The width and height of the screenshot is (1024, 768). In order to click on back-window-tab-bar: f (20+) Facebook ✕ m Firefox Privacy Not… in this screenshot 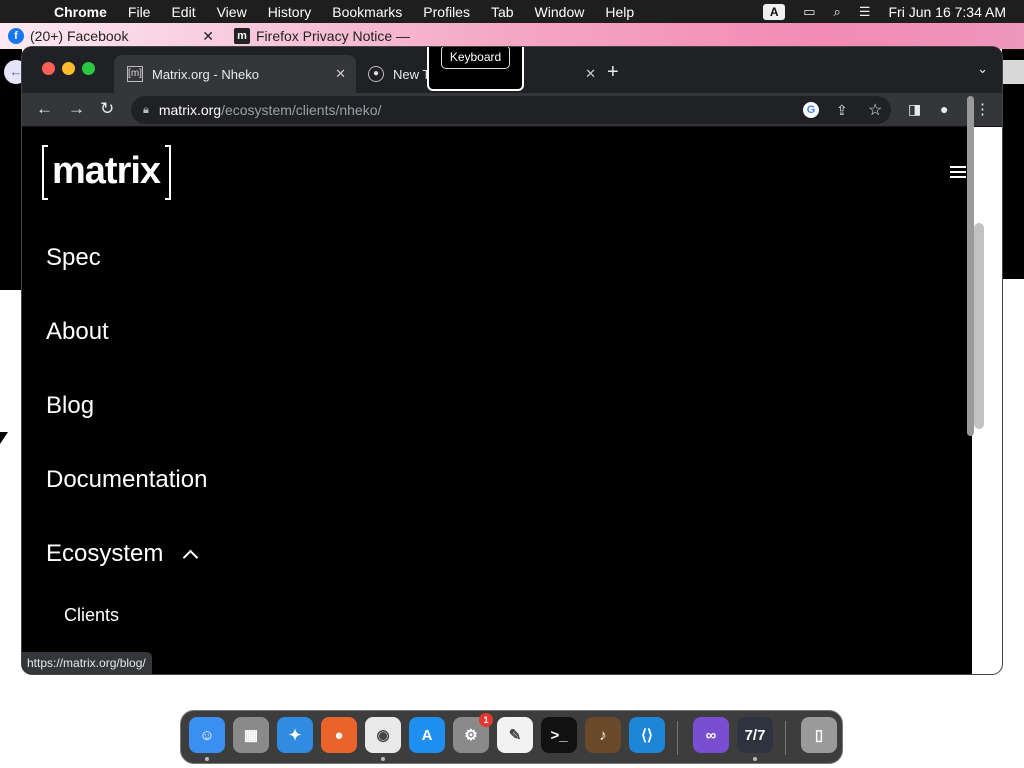, I will do `click(512, 36)`.